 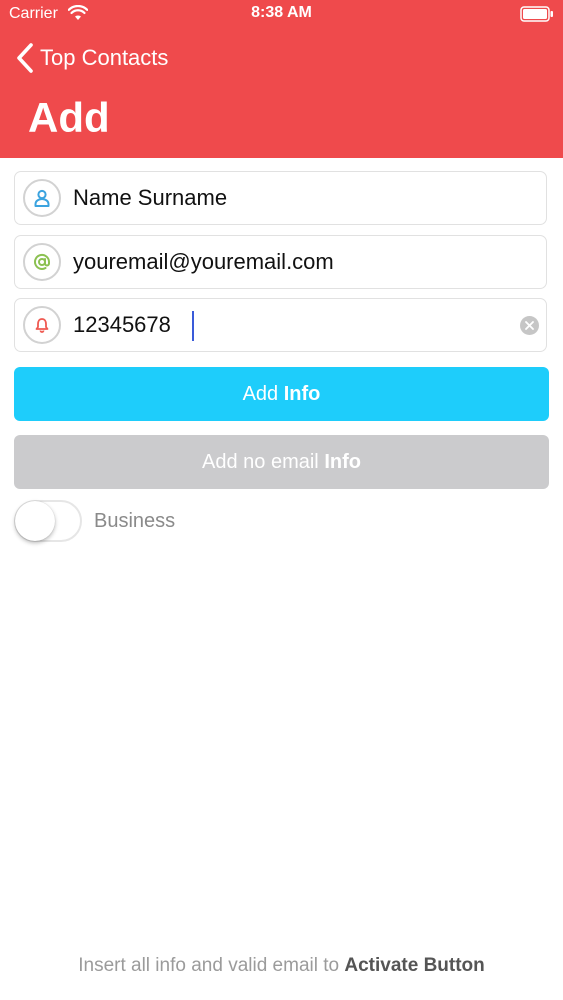 I want to click on toggle-knob, so click(x=35, y=521).